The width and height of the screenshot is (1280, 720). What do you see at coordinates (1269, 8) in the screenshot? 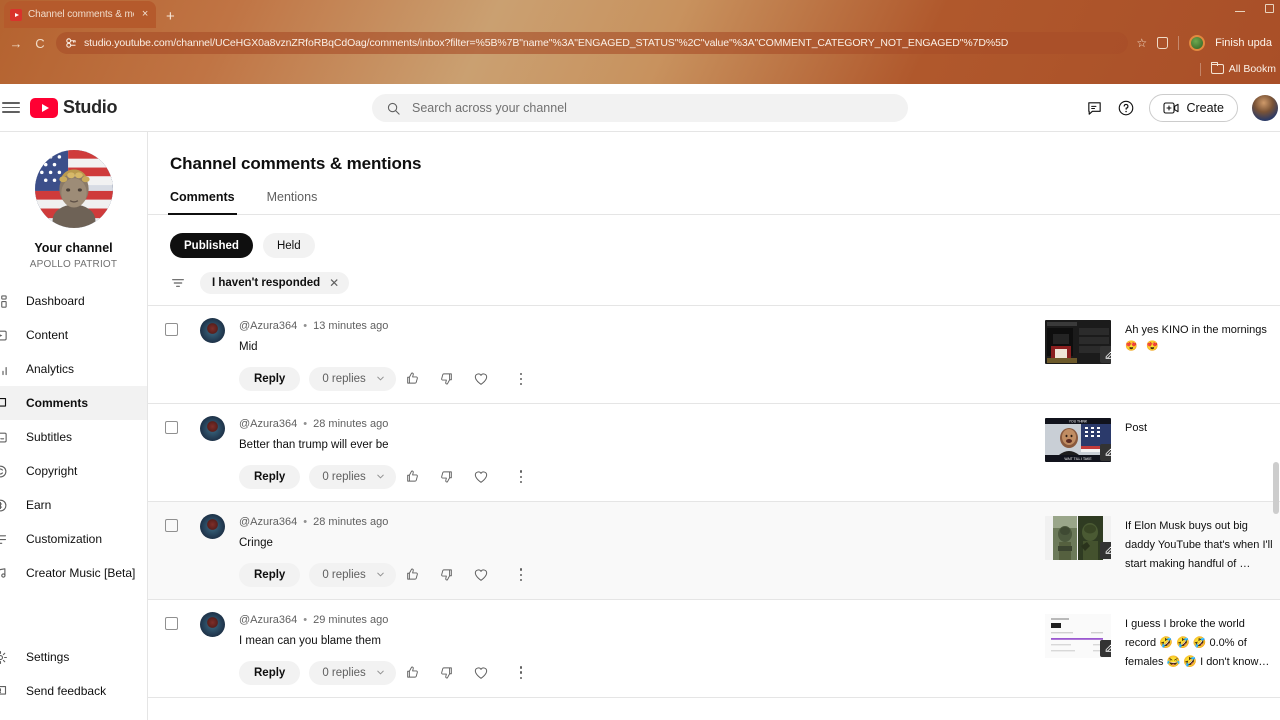
I see `maximize-icon` at bounding box center [1269, 8].